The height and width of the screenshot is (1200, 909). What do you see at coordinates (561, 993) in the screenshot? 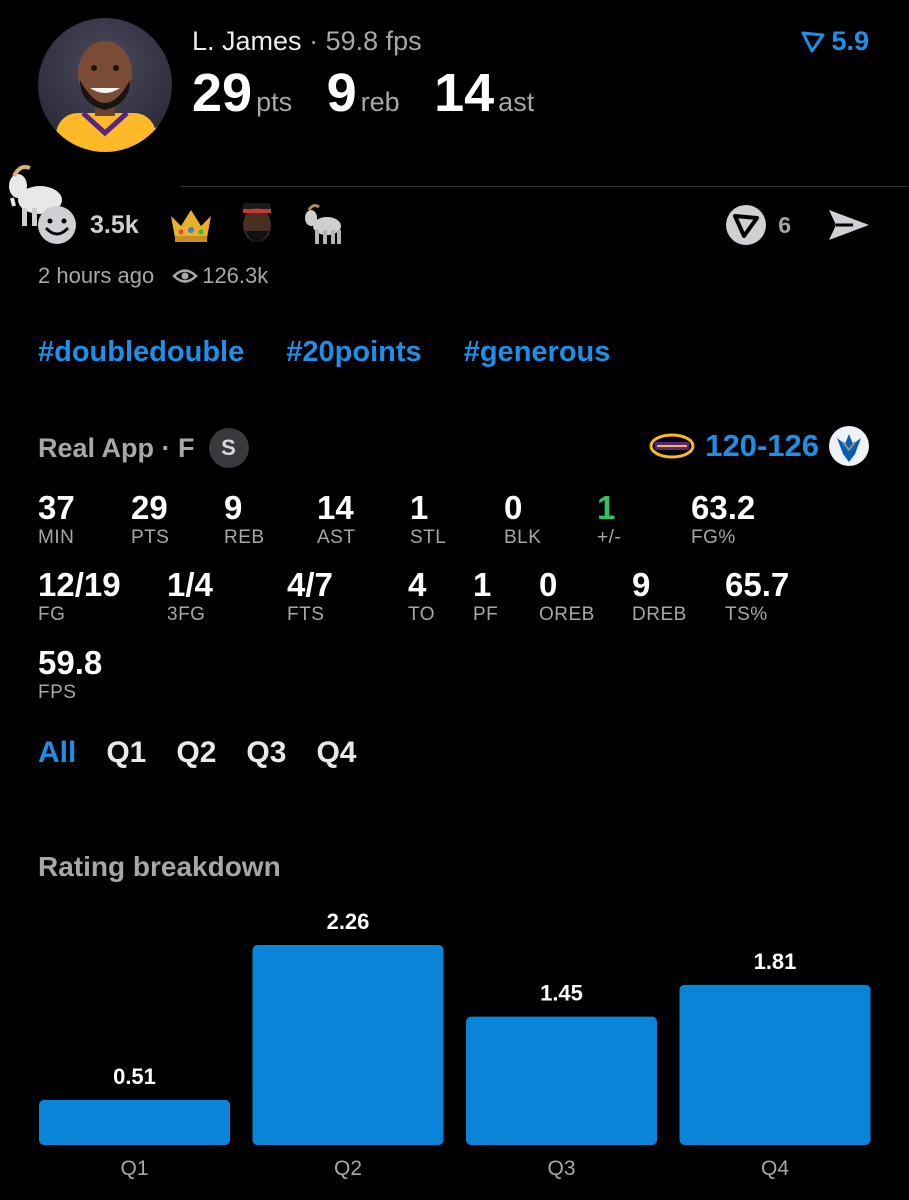
I see `data-label-q3: 1.45` at bounding box center [561, 993].